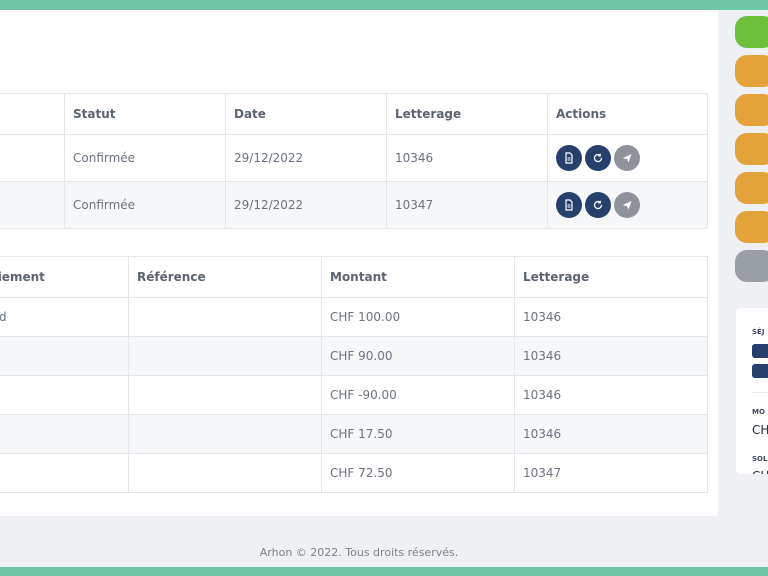 This screenshot has width=768, height=576. Describe the element at coordinates (758, 412) in the screenshot. I see `montant-label: MO` at that location.